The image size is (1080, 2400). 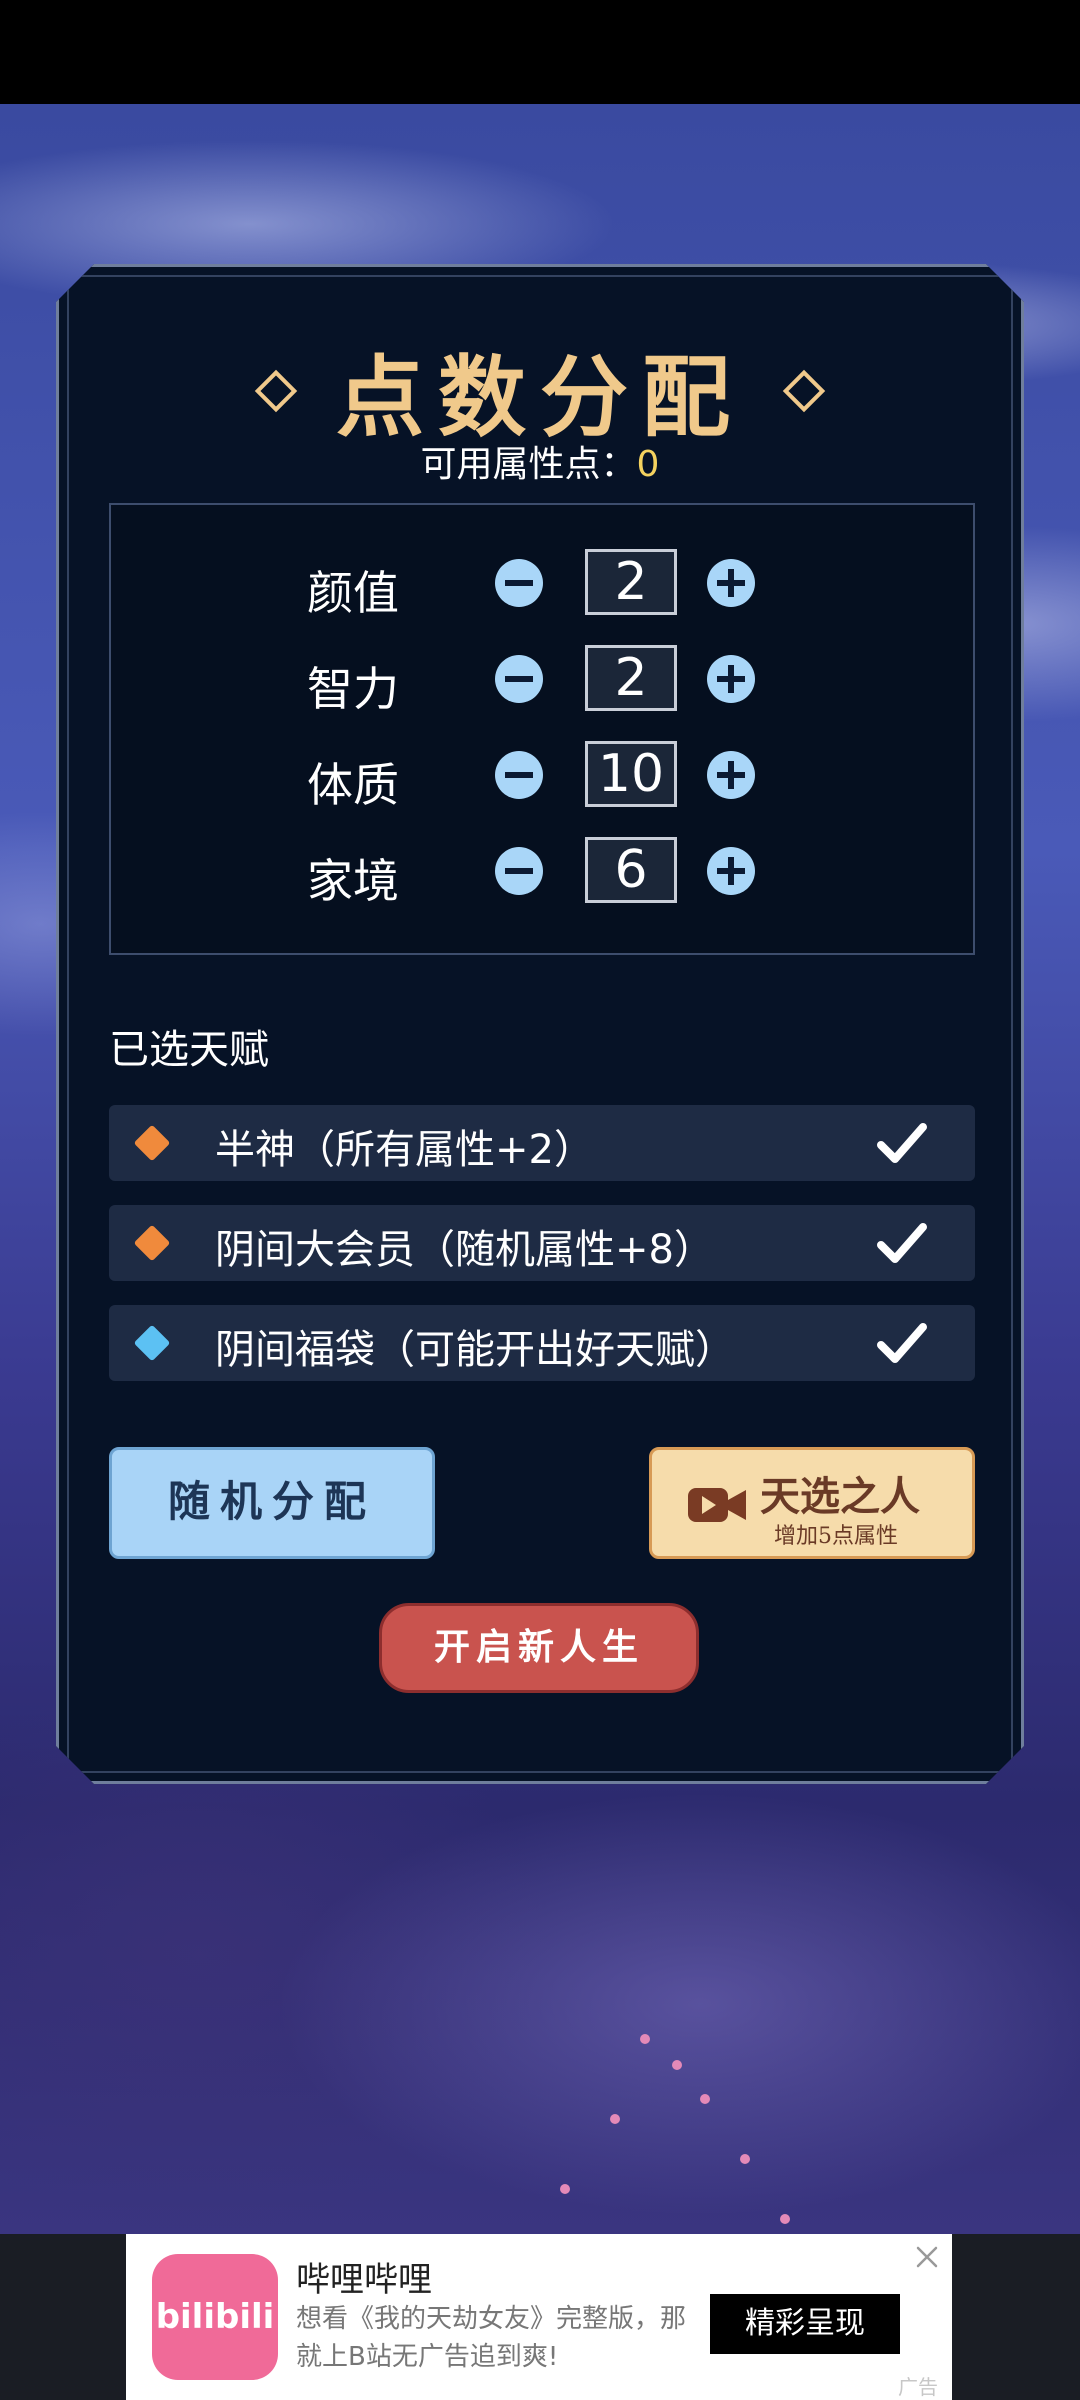 I want to click on talent-item: 阴间福袋（可能开出好天赋）, so click(x=542, y=1343).